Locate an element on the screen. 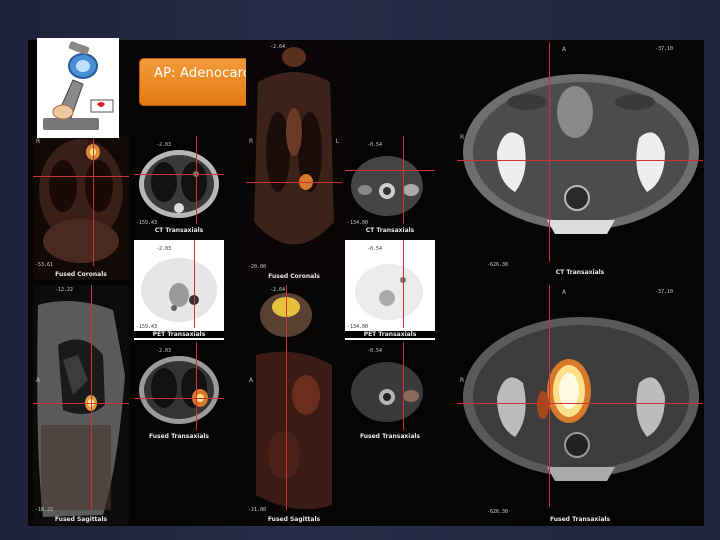  fused-coronal-panel-2: -2.64 R L -20.00 Fused Coronals is located at coordinates (294, 162).